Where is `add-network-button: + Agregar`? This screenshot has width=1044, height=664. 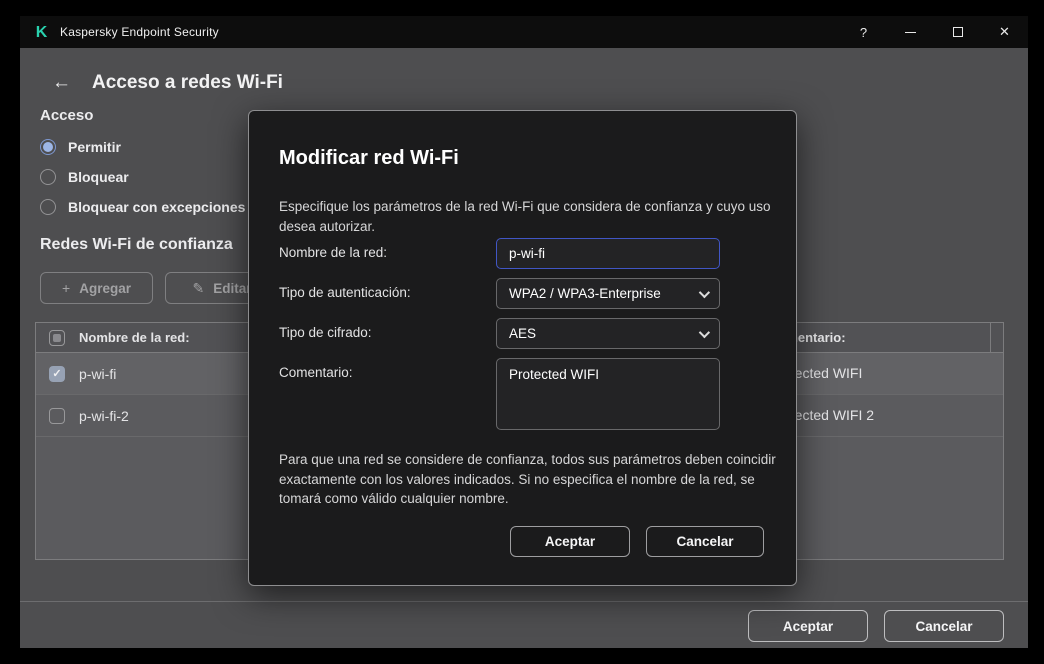
add-network-button: + Agregar is located at coordinates (96, 288).